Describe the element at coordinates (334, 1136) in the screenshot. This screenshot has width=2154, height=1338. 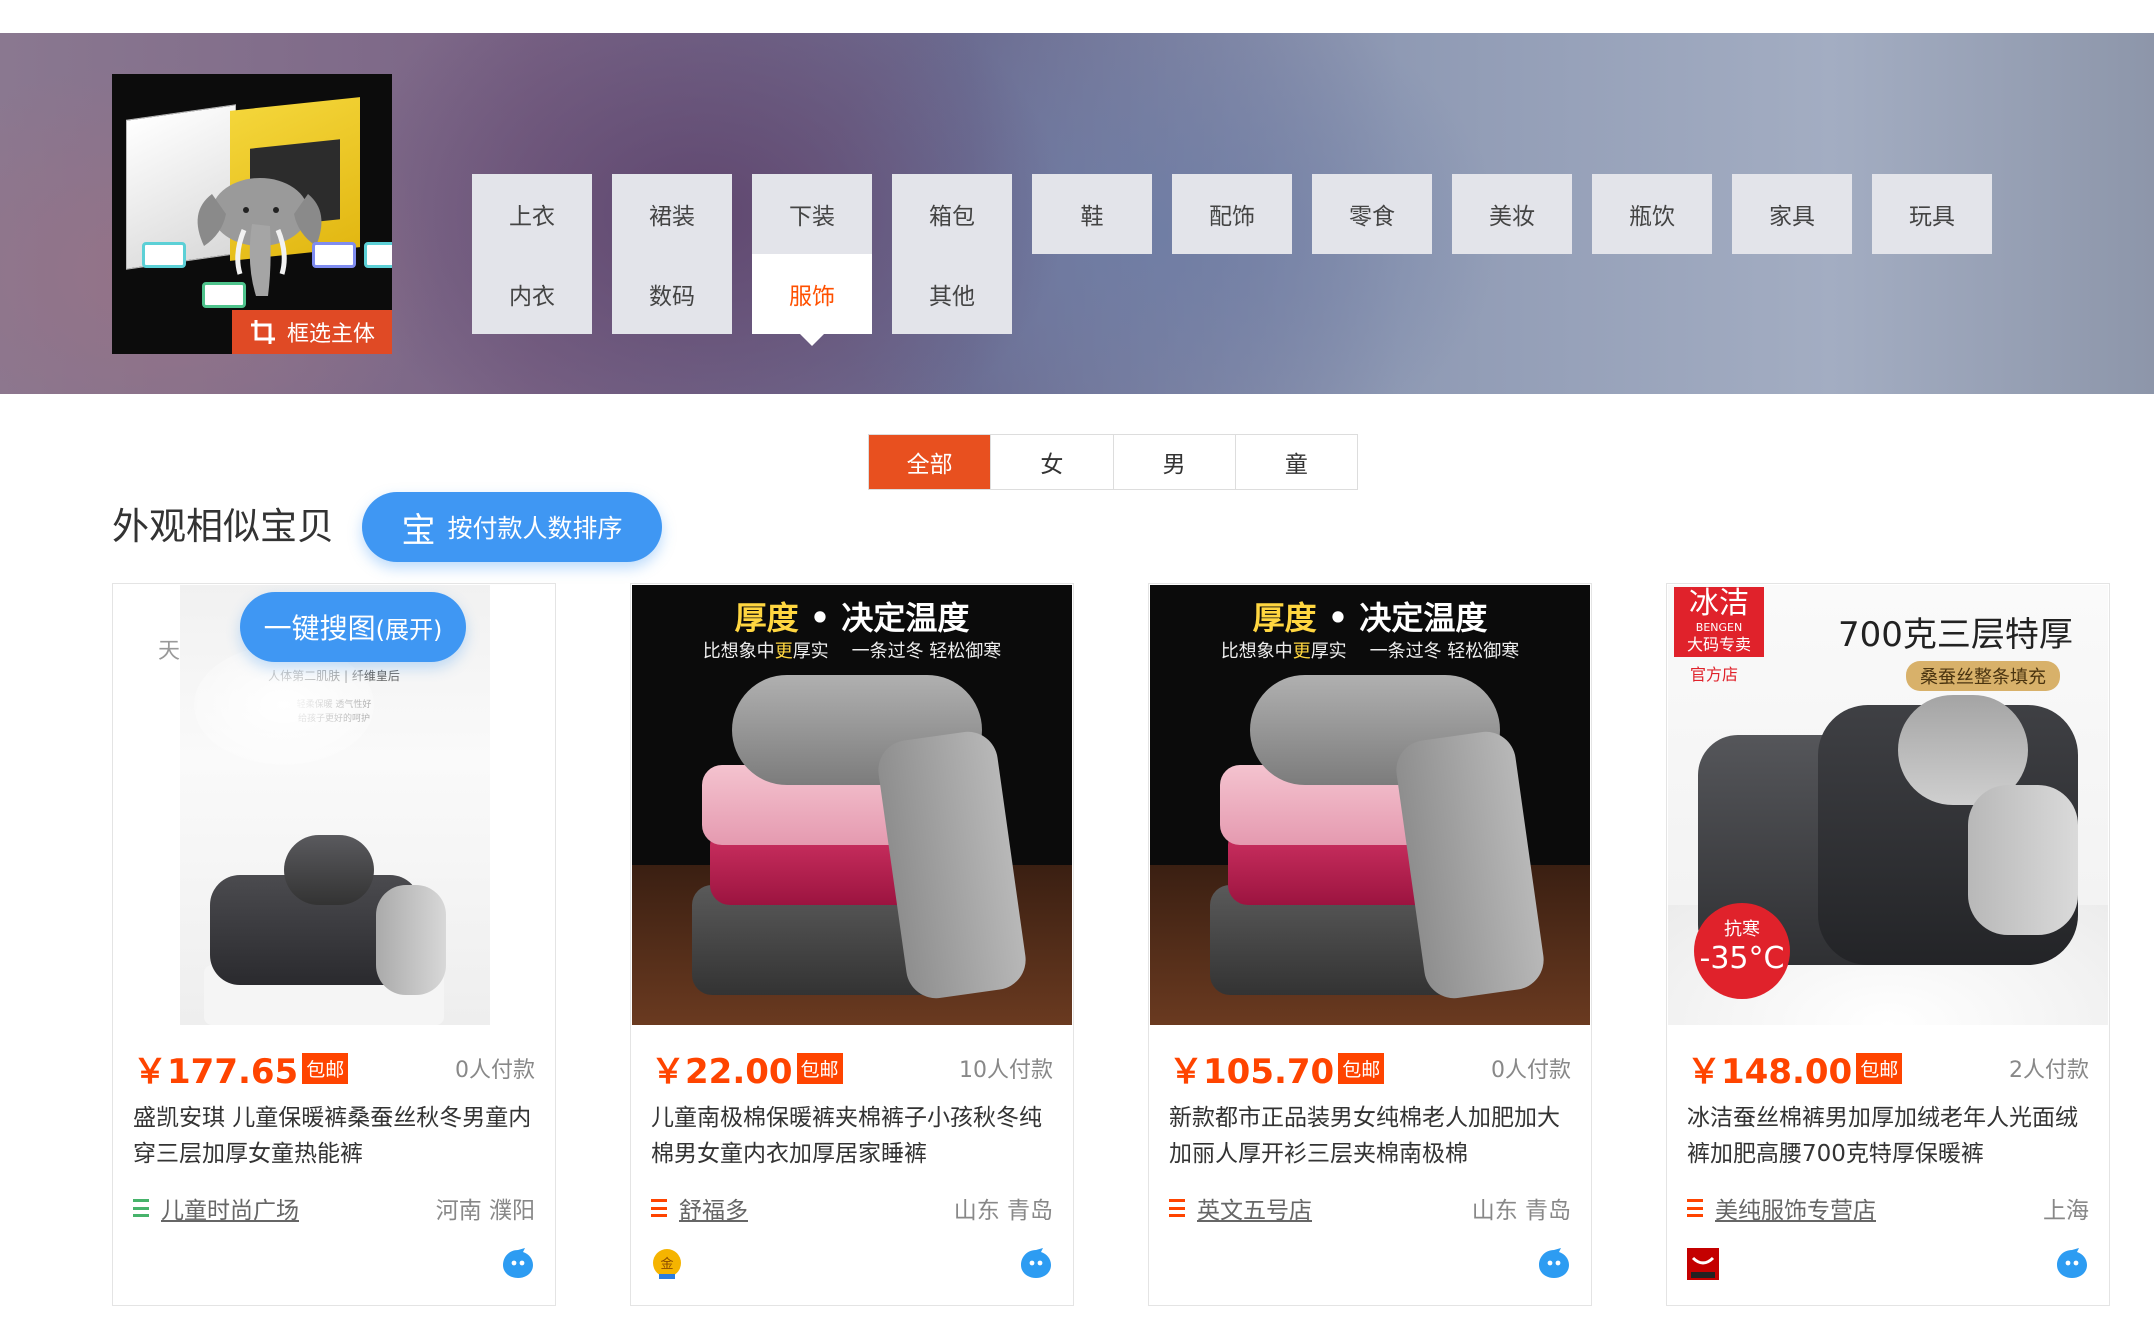
I see `product-title: 盛凯安琪 儿童保暖裤桑蚕丝秋冬男童内穿三层加厚女童热能裤` at that location.